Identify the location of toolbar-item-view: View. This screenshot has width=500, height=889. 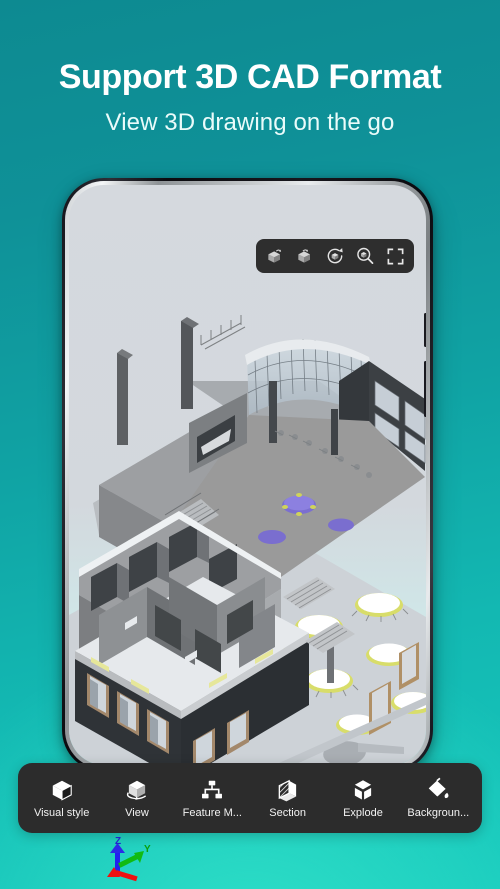
(136, 798).